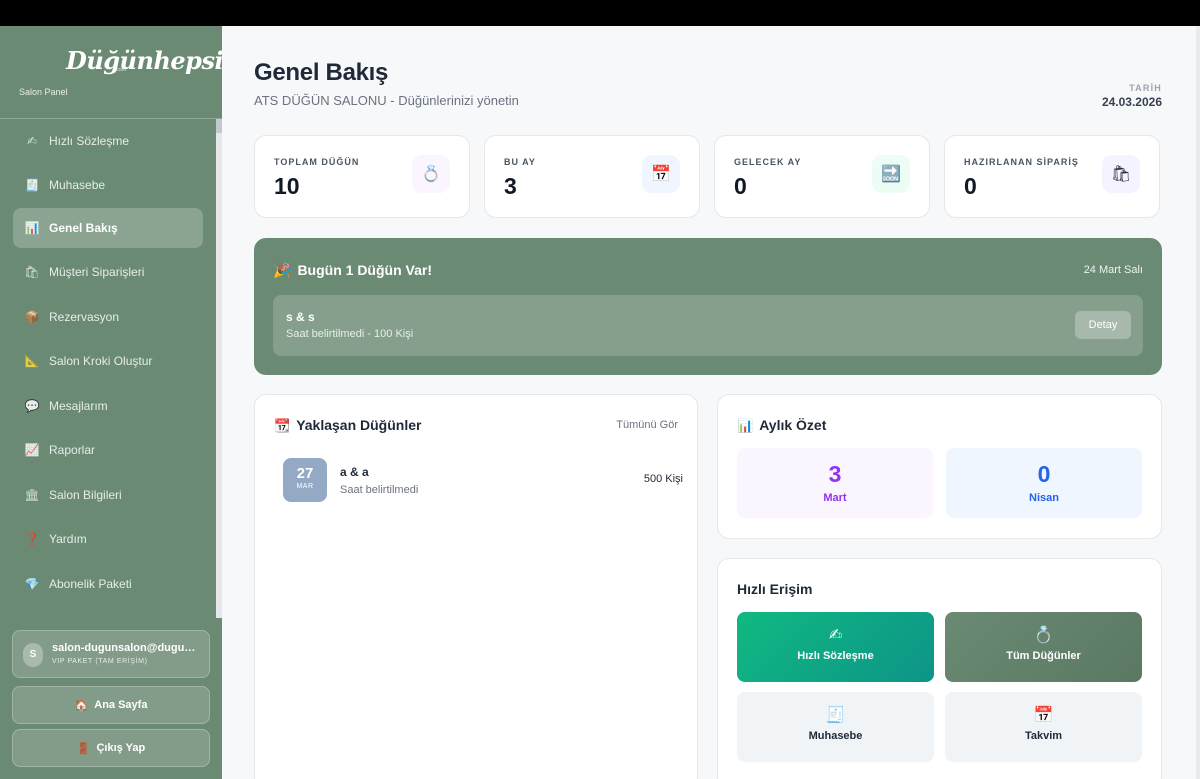  Describe the element at coordinates (287, 186) in the screenshot. I see `stat-value: 10` at that location.